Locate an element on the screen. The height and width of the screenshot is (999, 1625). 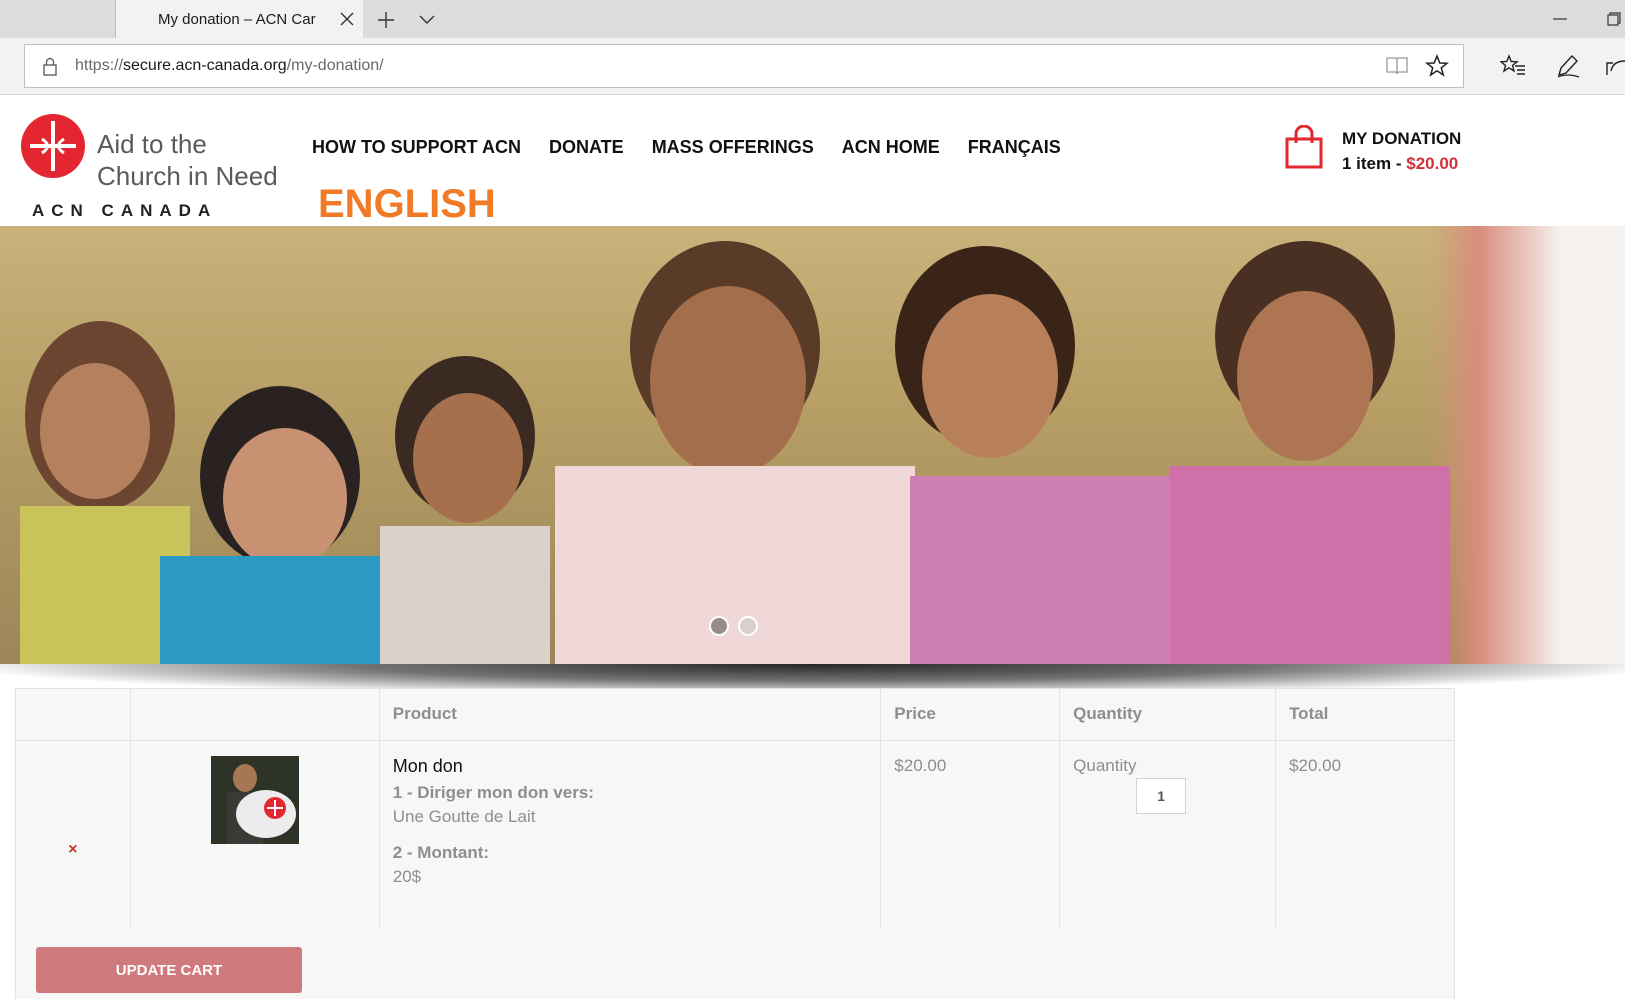
header-thumbnail is located at coordinates (254, 714).